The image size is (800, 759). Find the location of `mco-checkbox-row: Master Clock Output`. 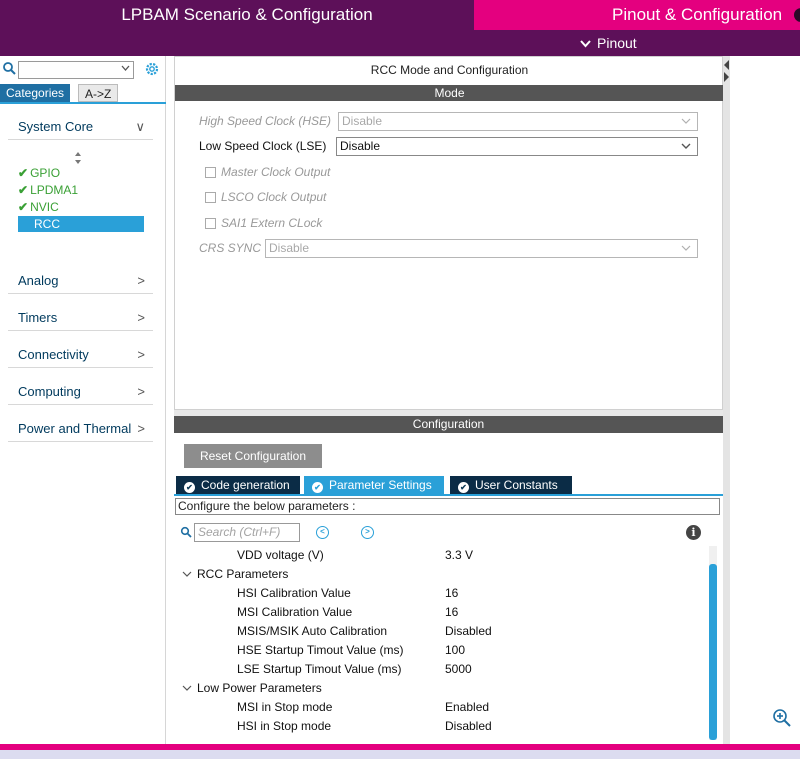

mco-checkbox-row: Master Clock Output is located at coordinates (355, 173).